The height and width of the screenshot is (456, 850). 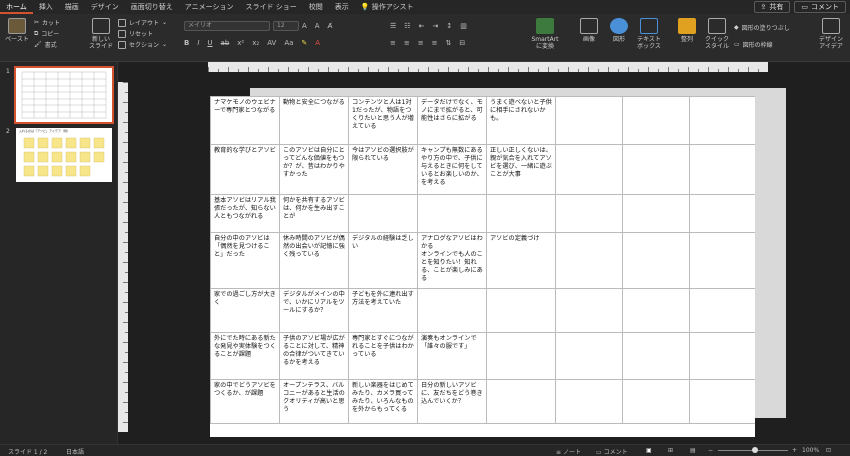 What do you see at coordinates (142, 44) in the screenshot?
I see `section-button: セクション ⌄` at bounding box center [142, 44].